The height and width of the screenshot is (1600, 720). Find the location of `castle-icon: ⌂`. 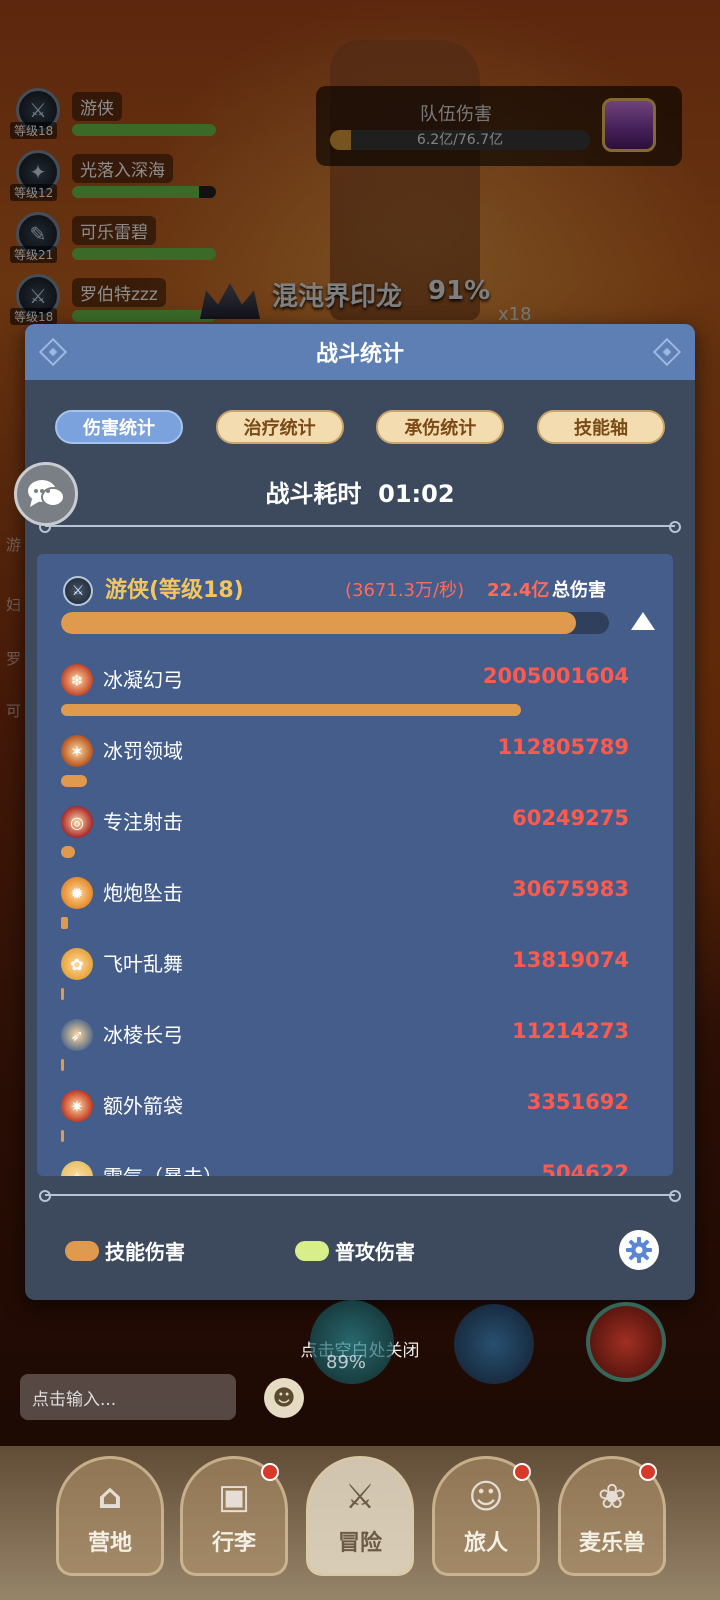

castle-icon: ⌂ is located at coordinates (110, 1497).